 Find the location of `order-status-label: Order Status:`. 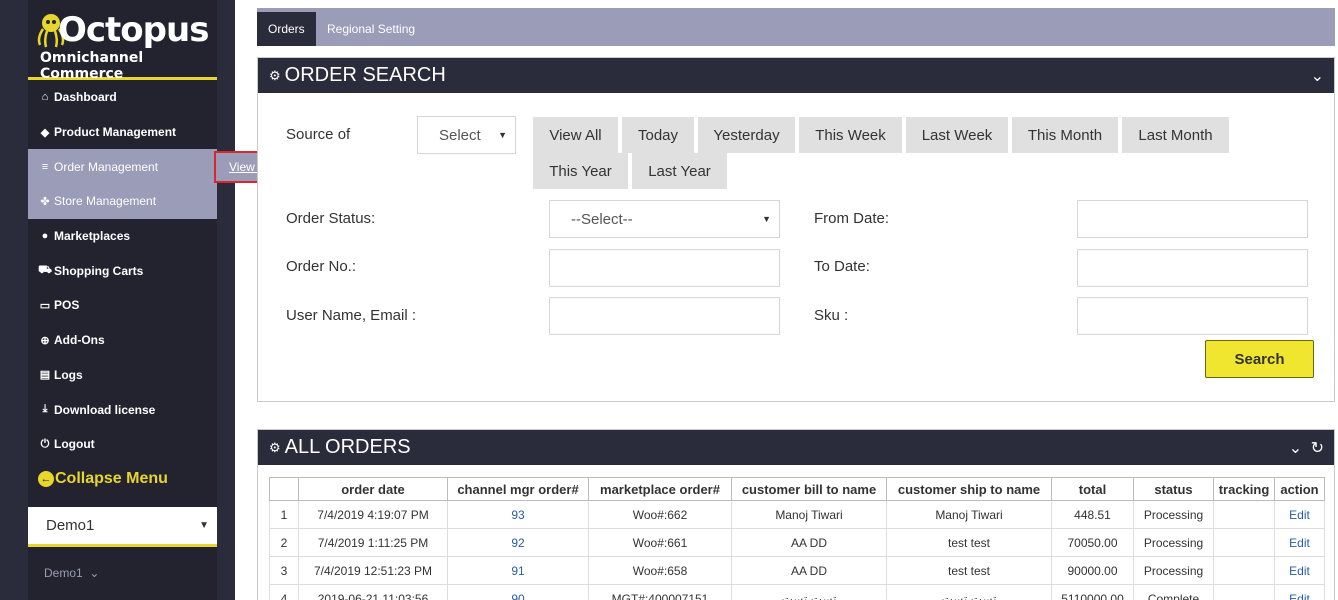

order-status-label: Order Status: is located at coordinates (331, 218).